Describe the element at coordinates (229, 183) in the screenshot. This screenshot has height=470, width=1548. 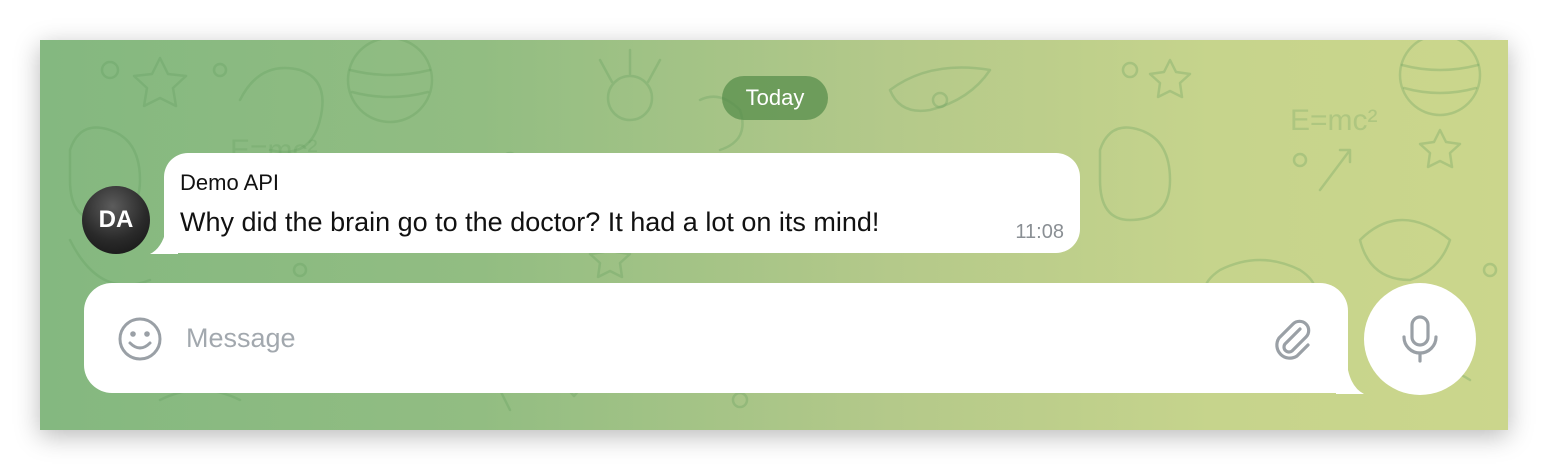
I see `message-sender: Demo API` at that location.